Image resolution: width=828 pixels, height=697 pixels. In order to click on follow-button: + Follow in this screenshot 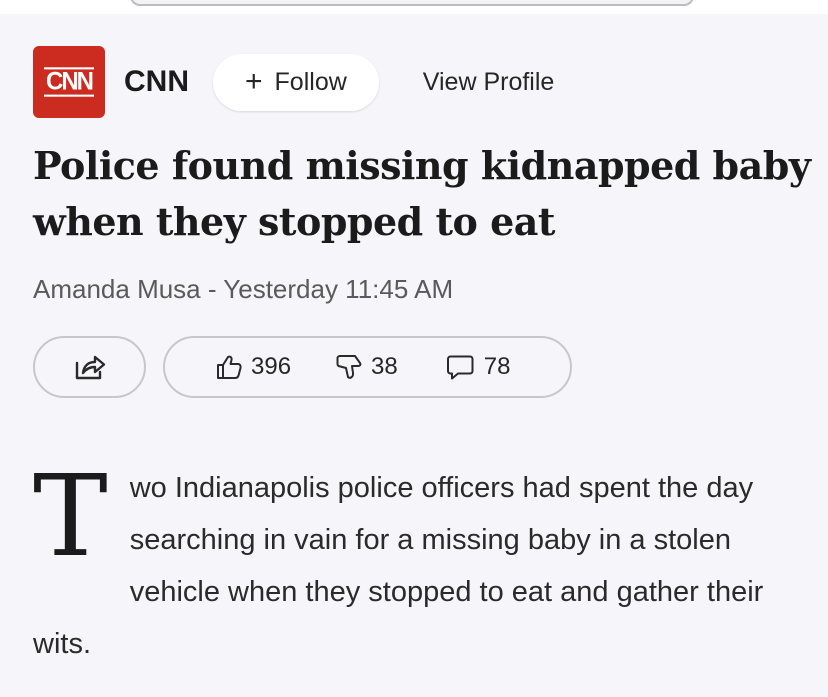, I will do `click(296, 82)`.